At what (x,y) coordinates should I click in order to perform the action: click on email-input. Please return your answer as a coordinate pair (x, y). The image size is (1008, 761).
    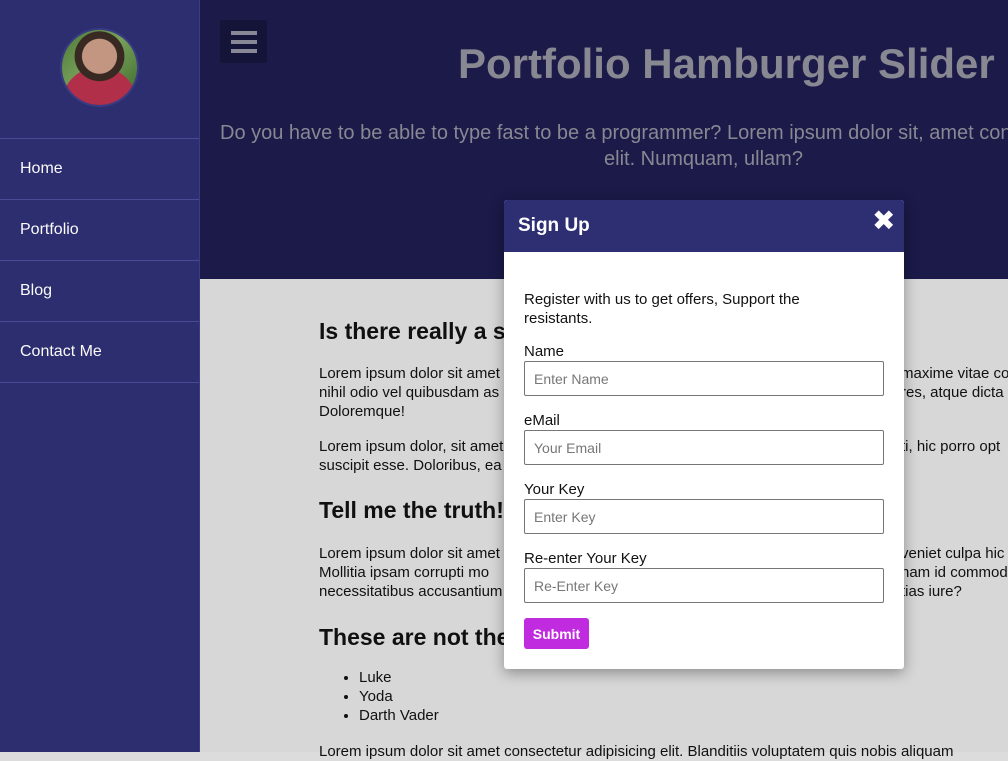
    Looking at the image, I should click on (704, 447).